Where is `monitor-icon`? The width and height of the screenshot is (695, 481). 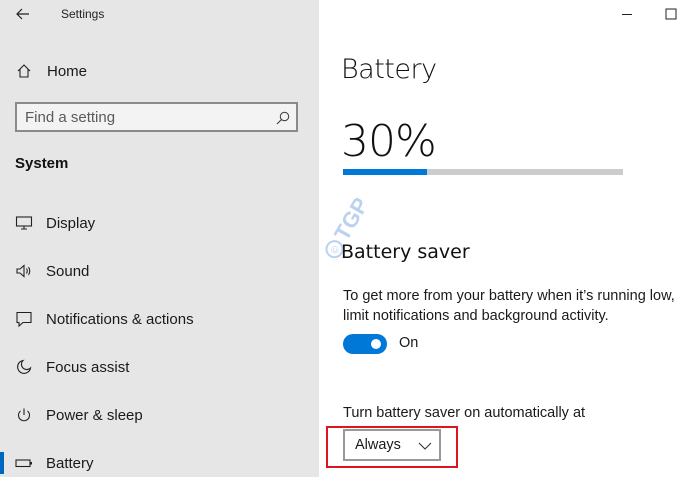 monitor-icon is located at coordinates (24, 223).